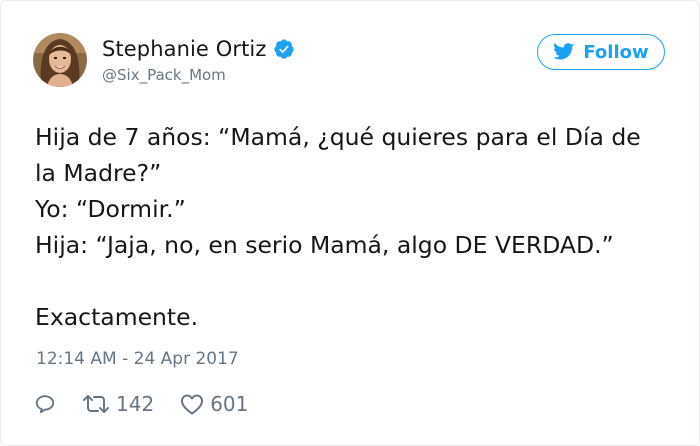 This screenshot has height=446, width=700. What do you see at coordinates (184, 49) in the screenshot?
I see `display-name: Stephanie Ortiz` at bounding box center [184, 49].